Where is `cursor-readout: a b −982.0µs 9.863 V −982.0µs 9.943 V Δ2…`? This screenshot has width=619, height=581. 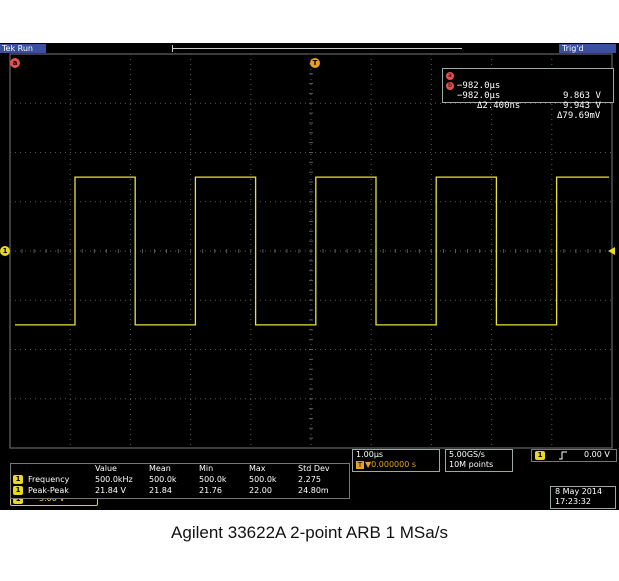
cursor-readout: a b −982.0µs 9.863 V −982.0µs 9.943 V Δ2… is located at coordinates (528, 94).